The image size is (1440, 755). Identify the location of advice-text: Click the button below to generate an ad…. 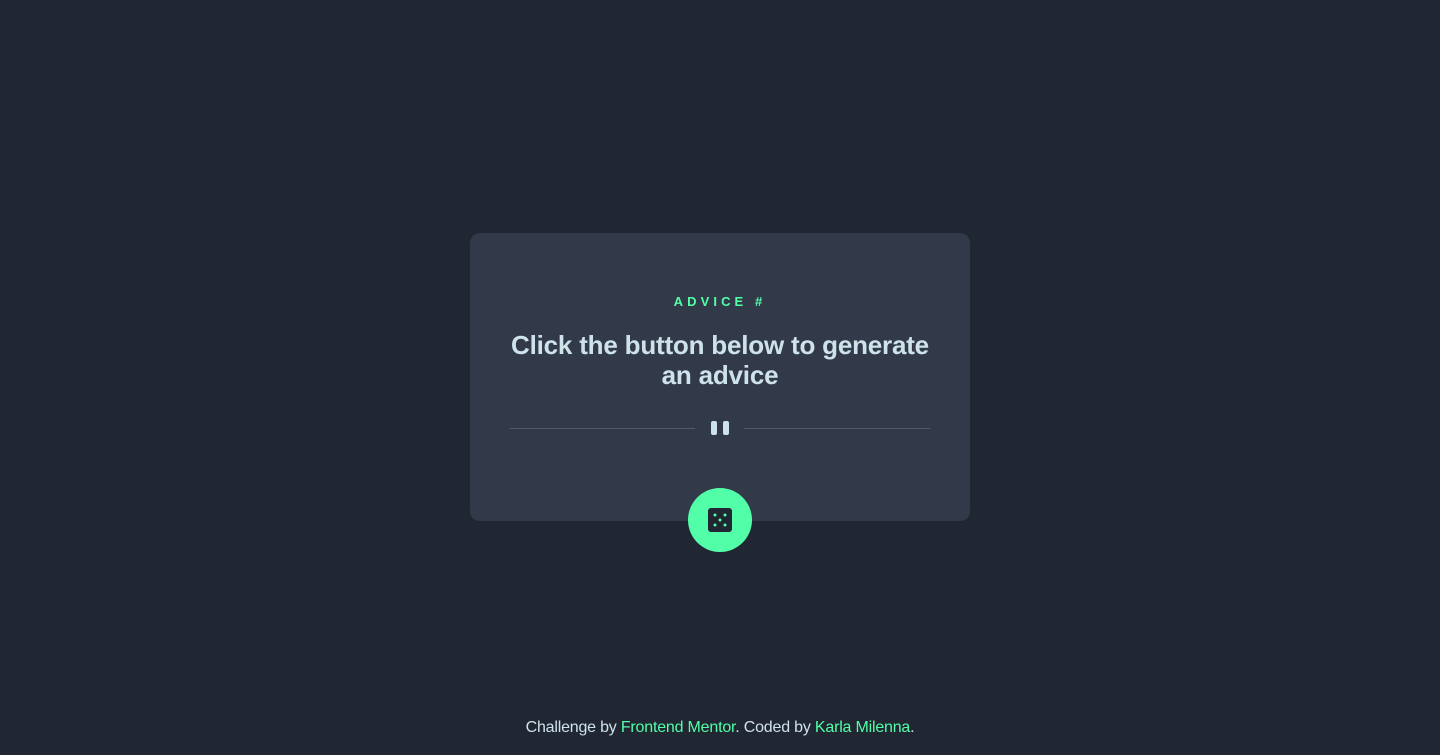
(720, 360).